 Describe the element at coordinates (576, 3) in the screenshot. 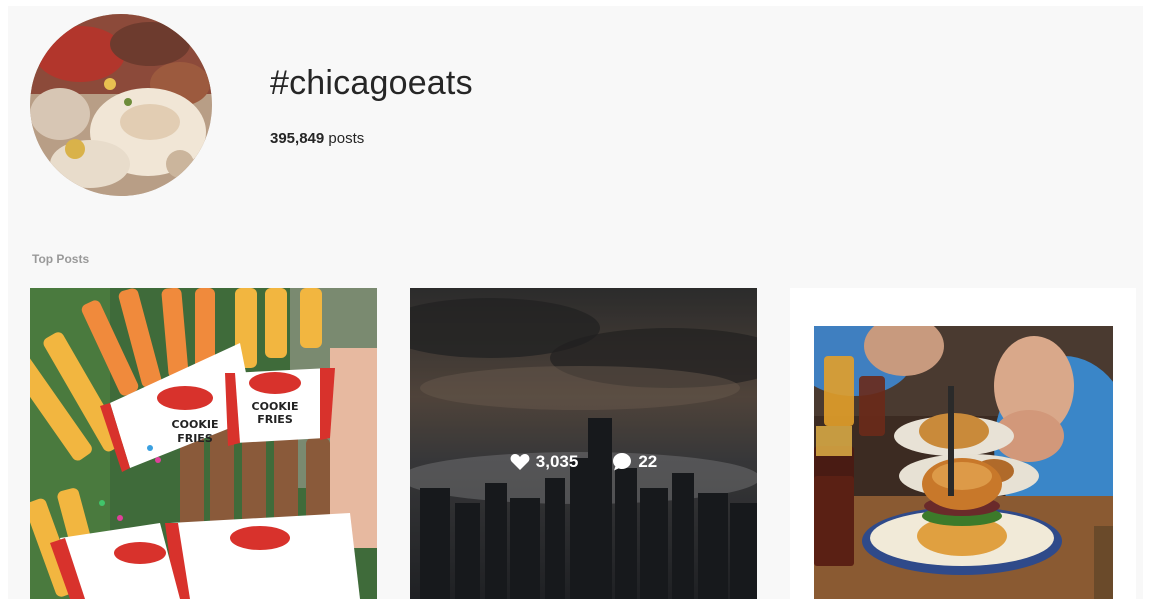

I see `frame-edge-top` at that location.